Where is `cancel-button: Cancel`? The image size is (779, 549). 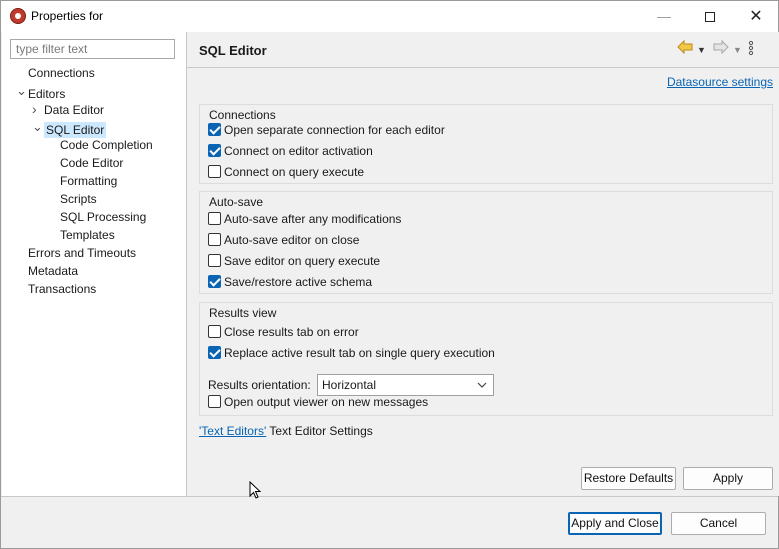 cancel-button: Cancel is located at coordinates (718, 523).